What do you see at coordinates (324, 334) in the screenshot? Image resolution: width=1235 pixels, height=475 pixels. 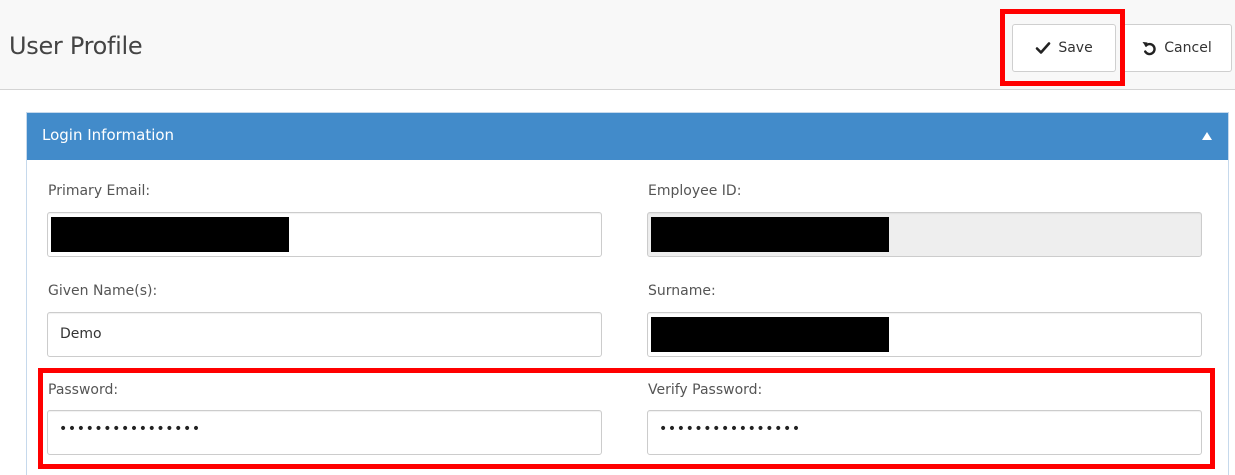 I see `given-names-input: Demo` at bounding box center [324, 334].